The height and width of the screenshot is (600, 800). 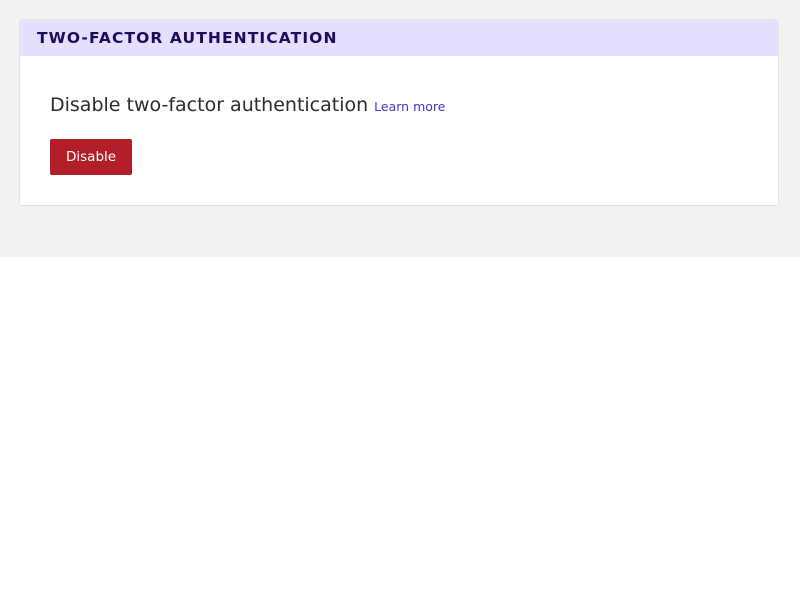 What do you see at coordinates (91, 157) in the screenshot?
I see `disable-button: Disable` at bounding box center [91, 157].